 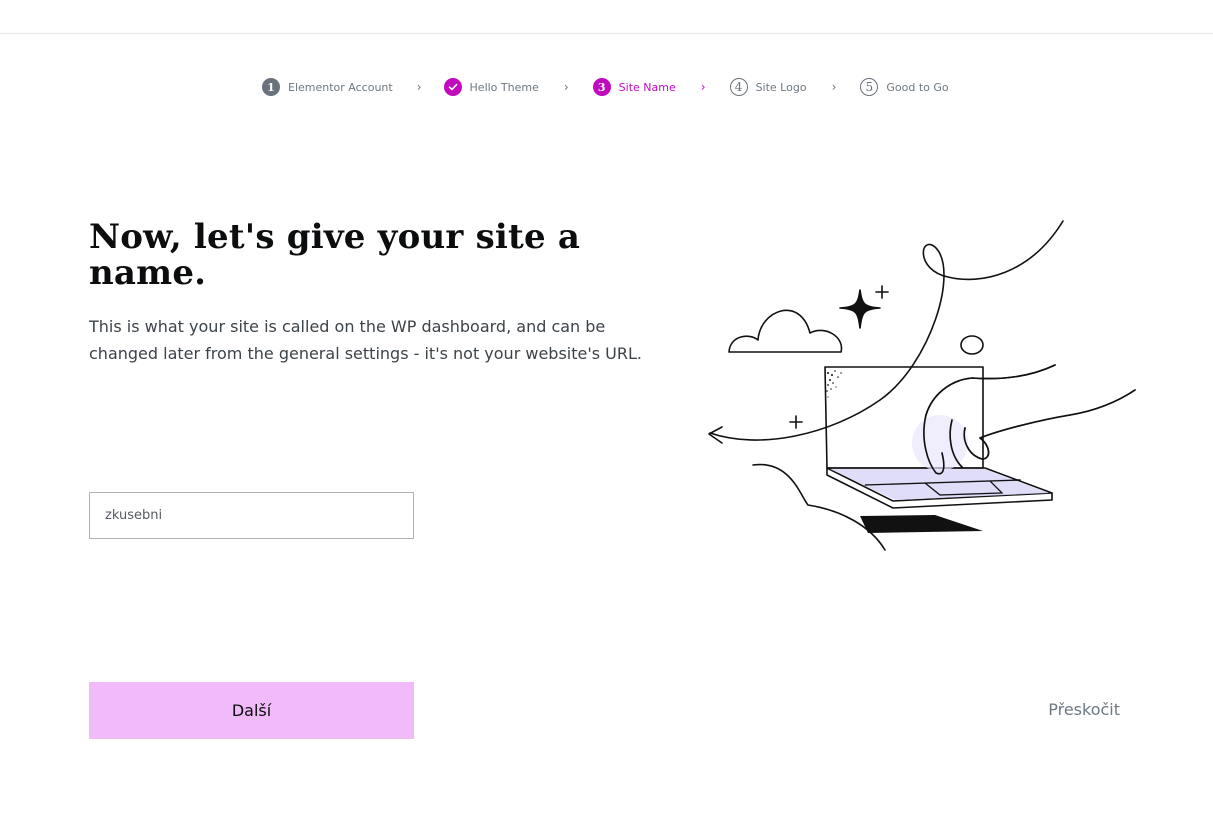 I want to click on step-label: Site Logo, so click(x=781, y=87).